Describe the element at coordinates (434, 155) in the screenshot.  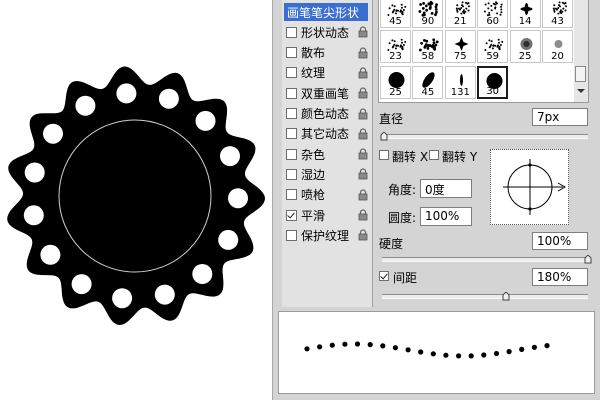
I see `flip-y-checkbox` at that location.